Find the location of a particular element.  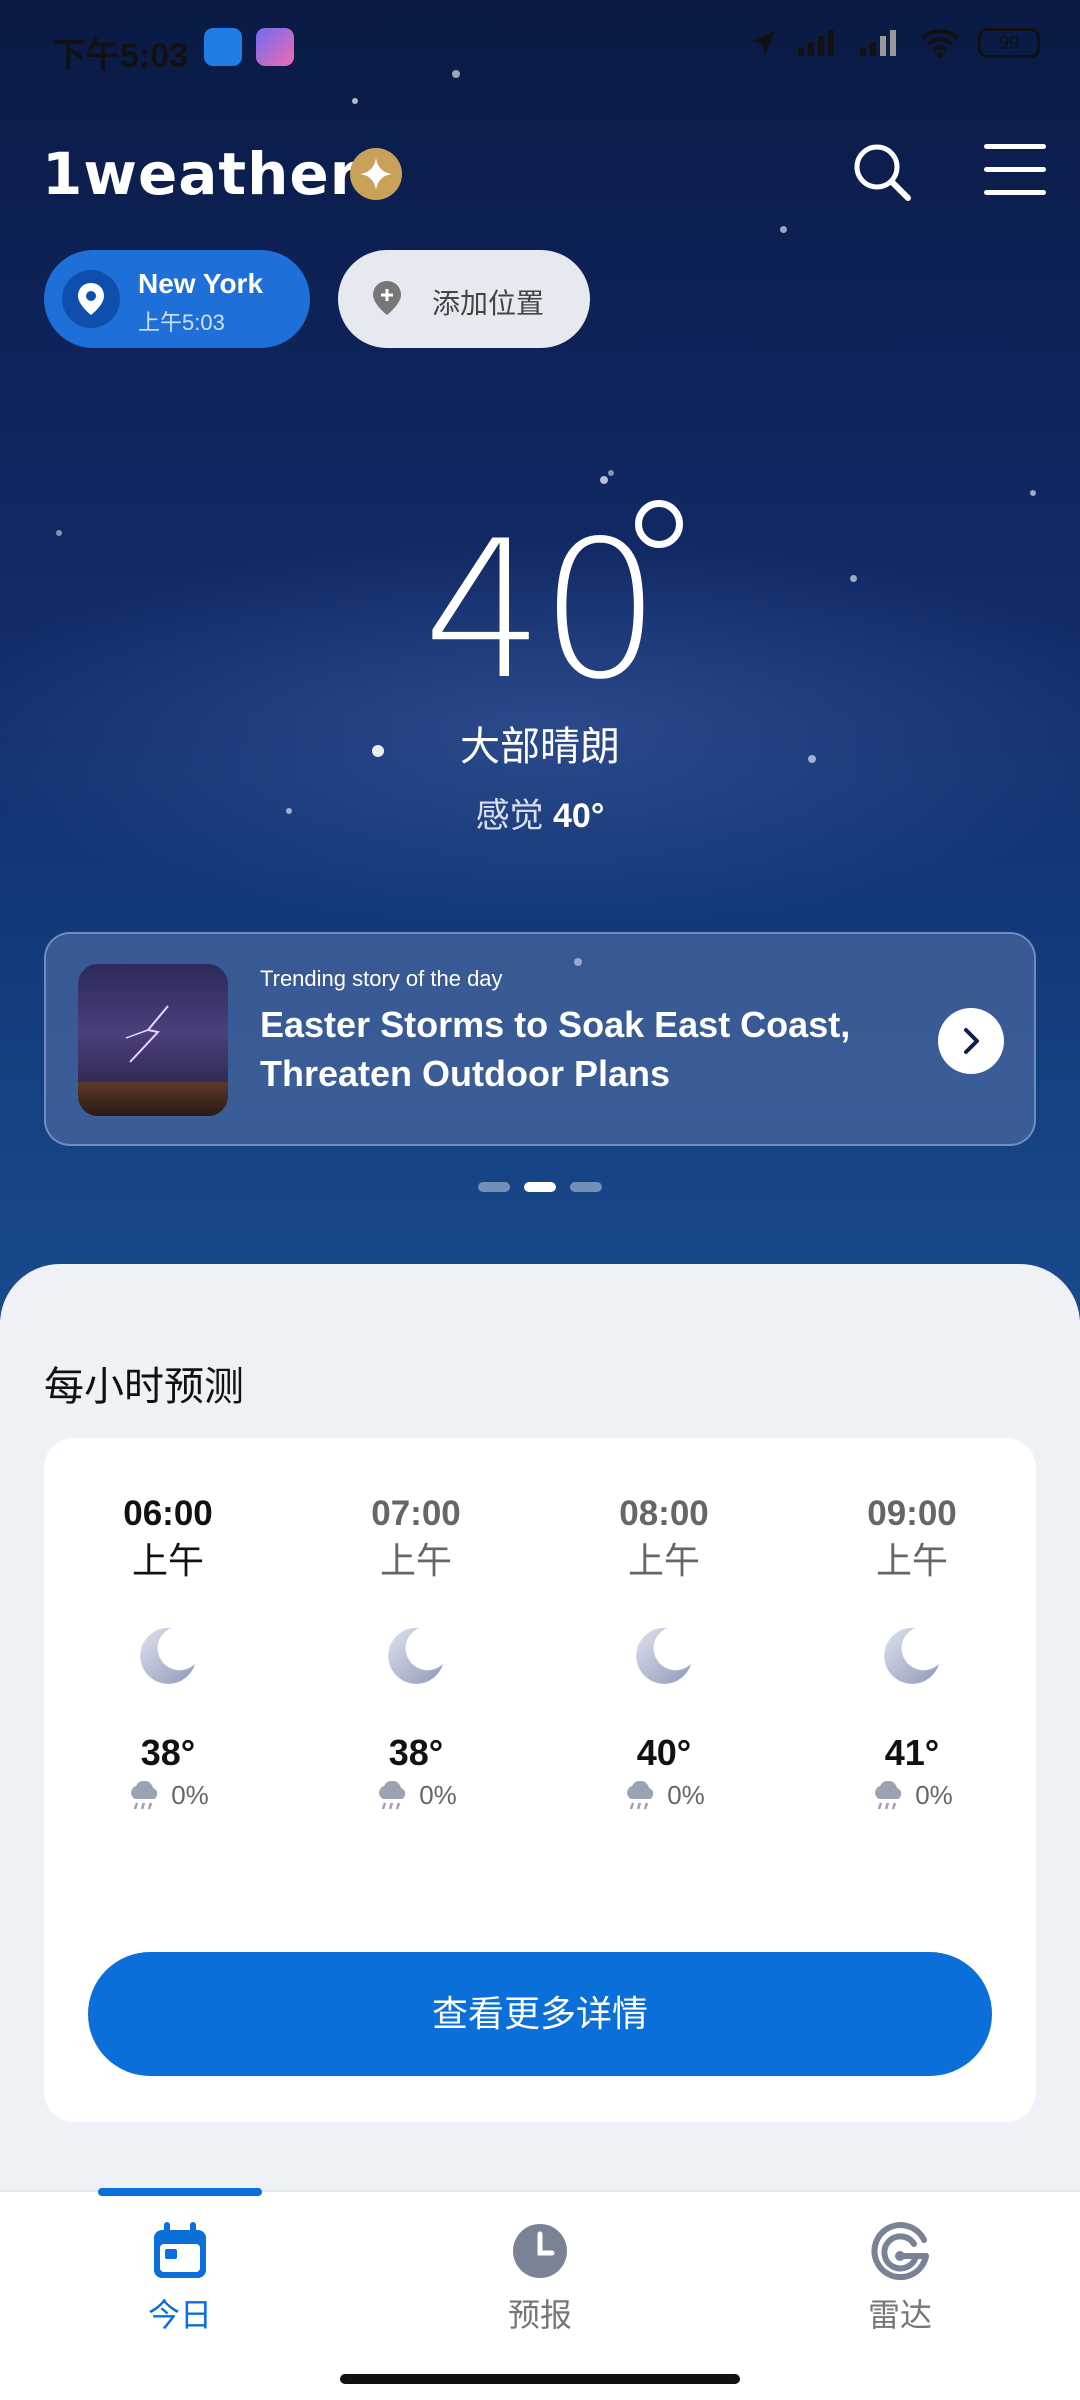

hour-time: 08:00 is located at coordinates (664, 1513).